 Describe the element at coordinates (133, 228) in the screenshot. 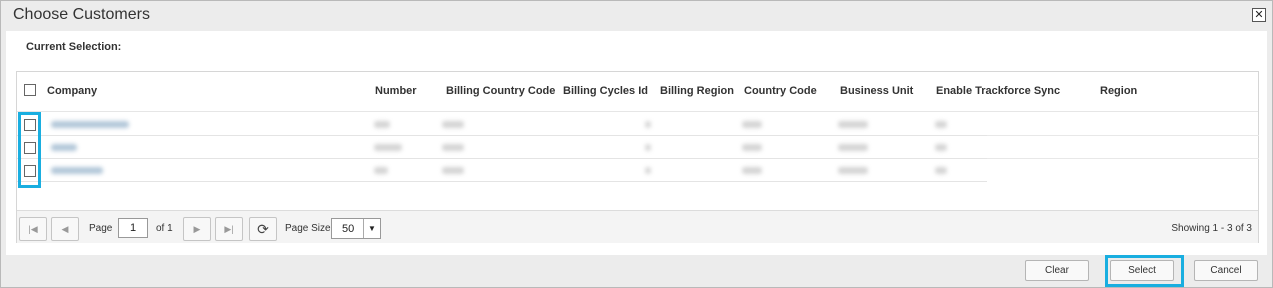

I see `page-number-input: 1` at that location.